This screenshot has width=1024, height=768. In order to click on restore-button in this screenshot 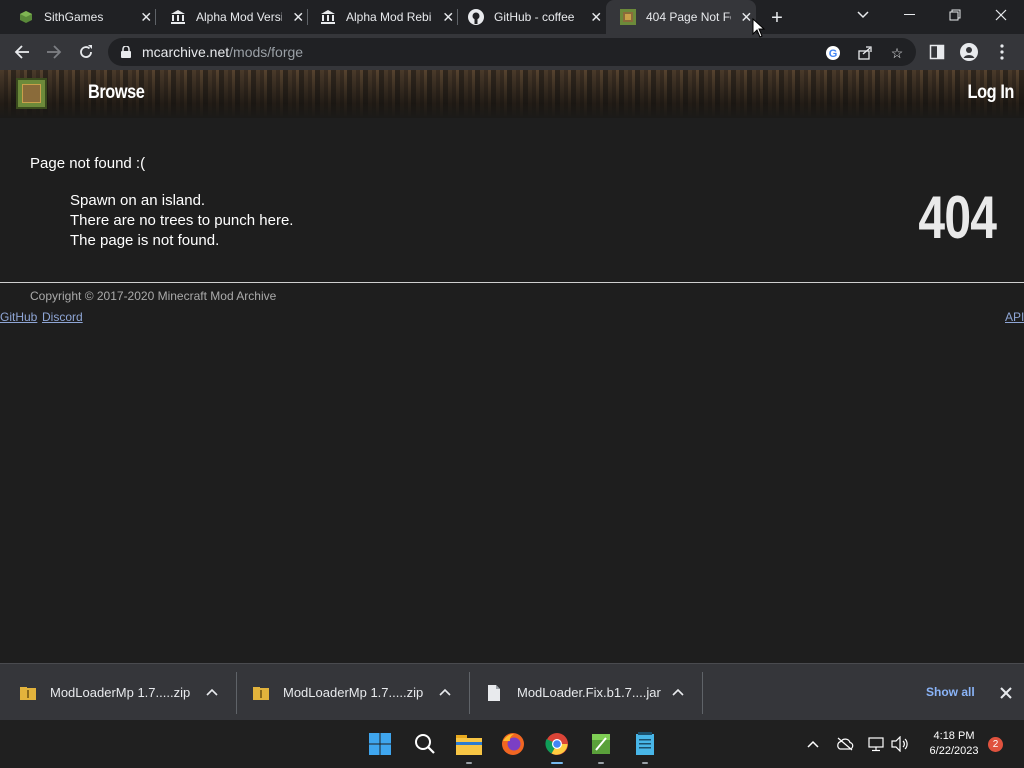, I will do `click(955, 15)`.